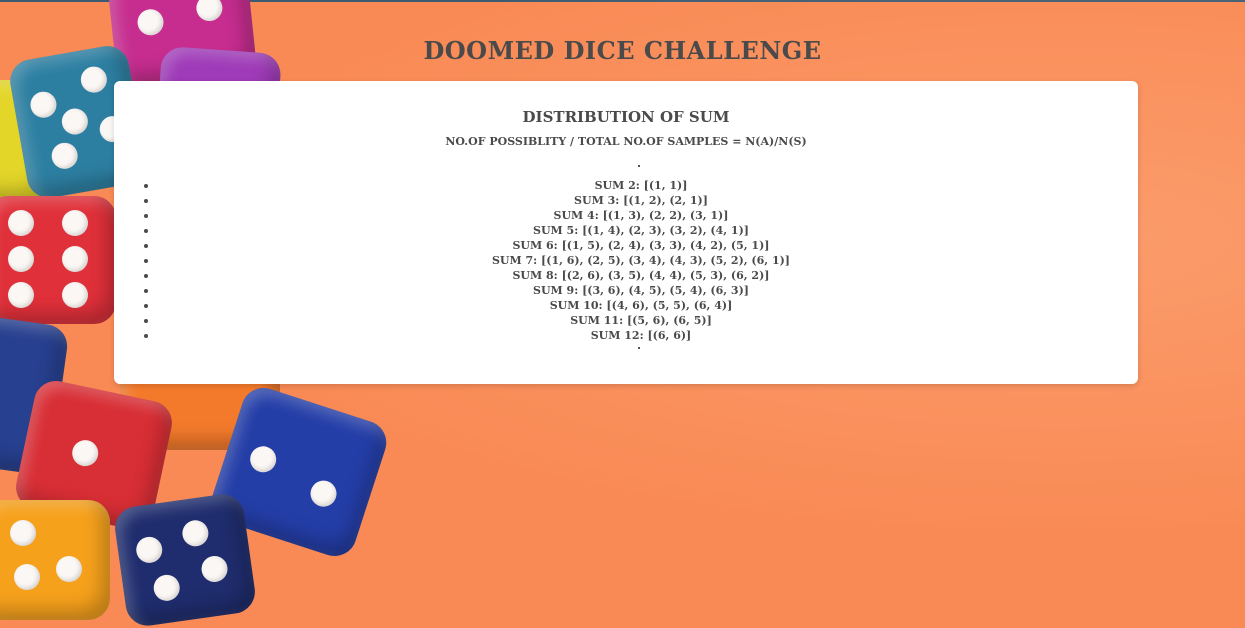 This screenshot has height=628, width=1245. I want to click on sum-text: SUM 10: [(4, 6), (5, 5), (6, 4)], so click(641, 305).